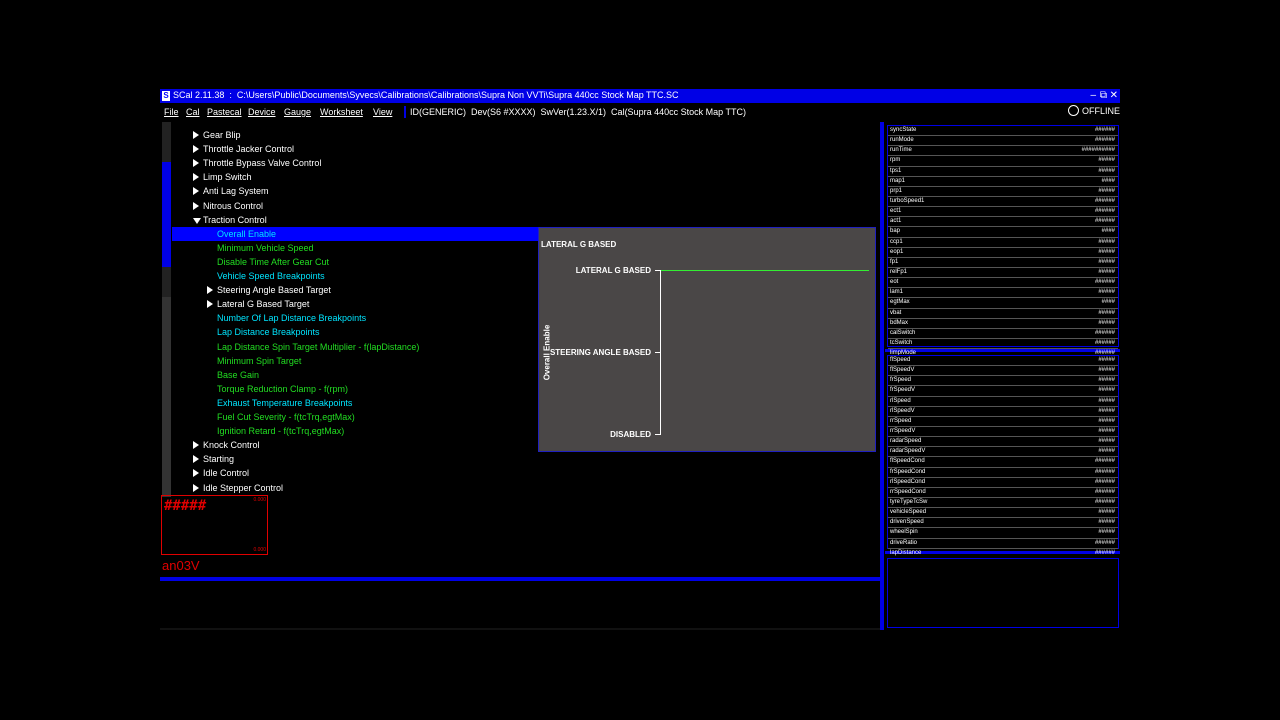 Image resolution: width=1280 pixels, height=720 pixels. I want to click on tree-item: Lateral G Based Target, so click(263, 304).